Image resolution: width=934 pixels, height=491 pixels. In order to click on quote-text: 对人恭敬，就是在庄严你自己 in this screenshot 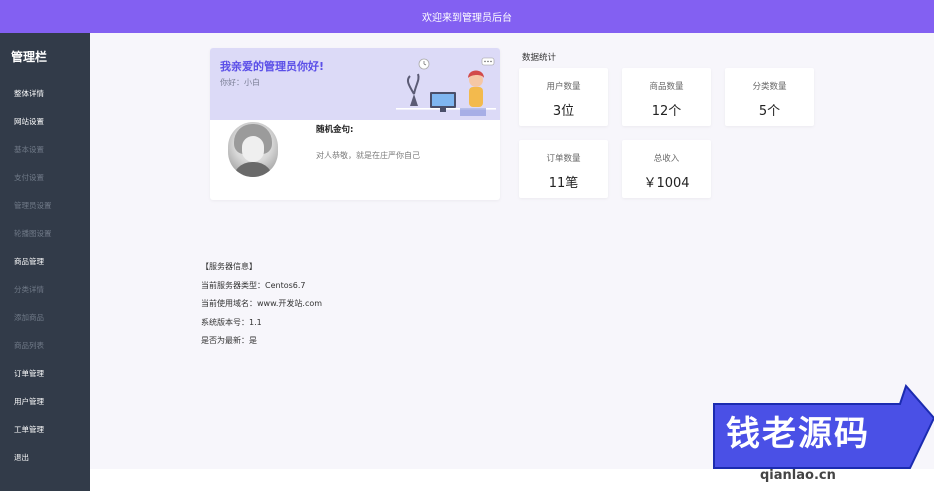, I will do `click(368, 155)`.